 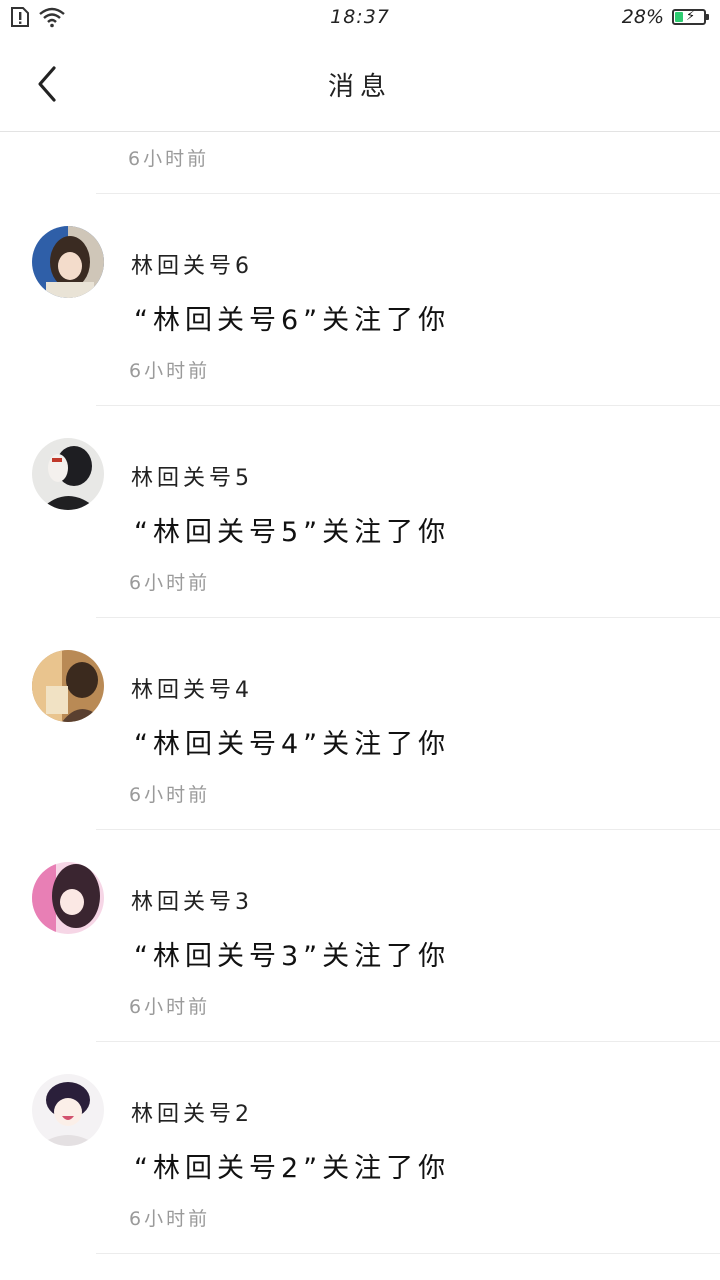 What do you see at coordinates (408, 1253) in the screenshot?
I see `divider` at bounding box center [408, 1253].